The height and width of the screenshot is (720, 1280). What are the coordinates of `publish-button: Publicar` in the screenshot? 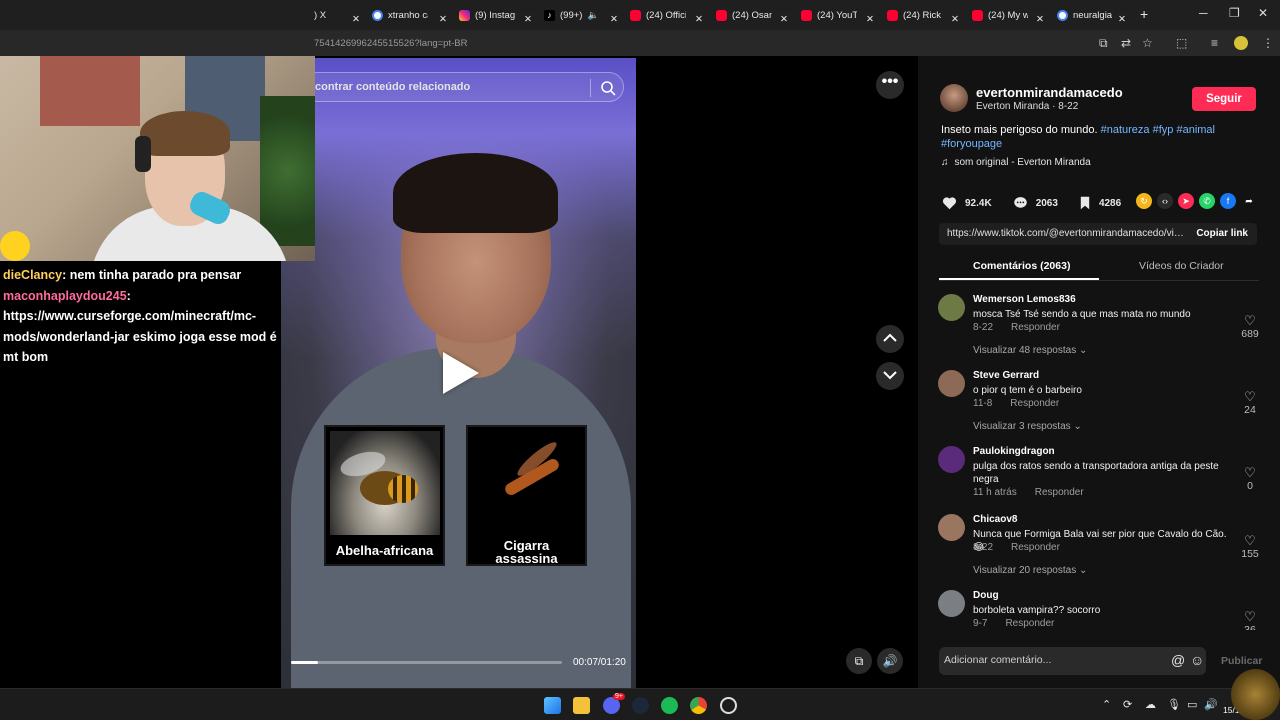 It's located at (1241, 661).